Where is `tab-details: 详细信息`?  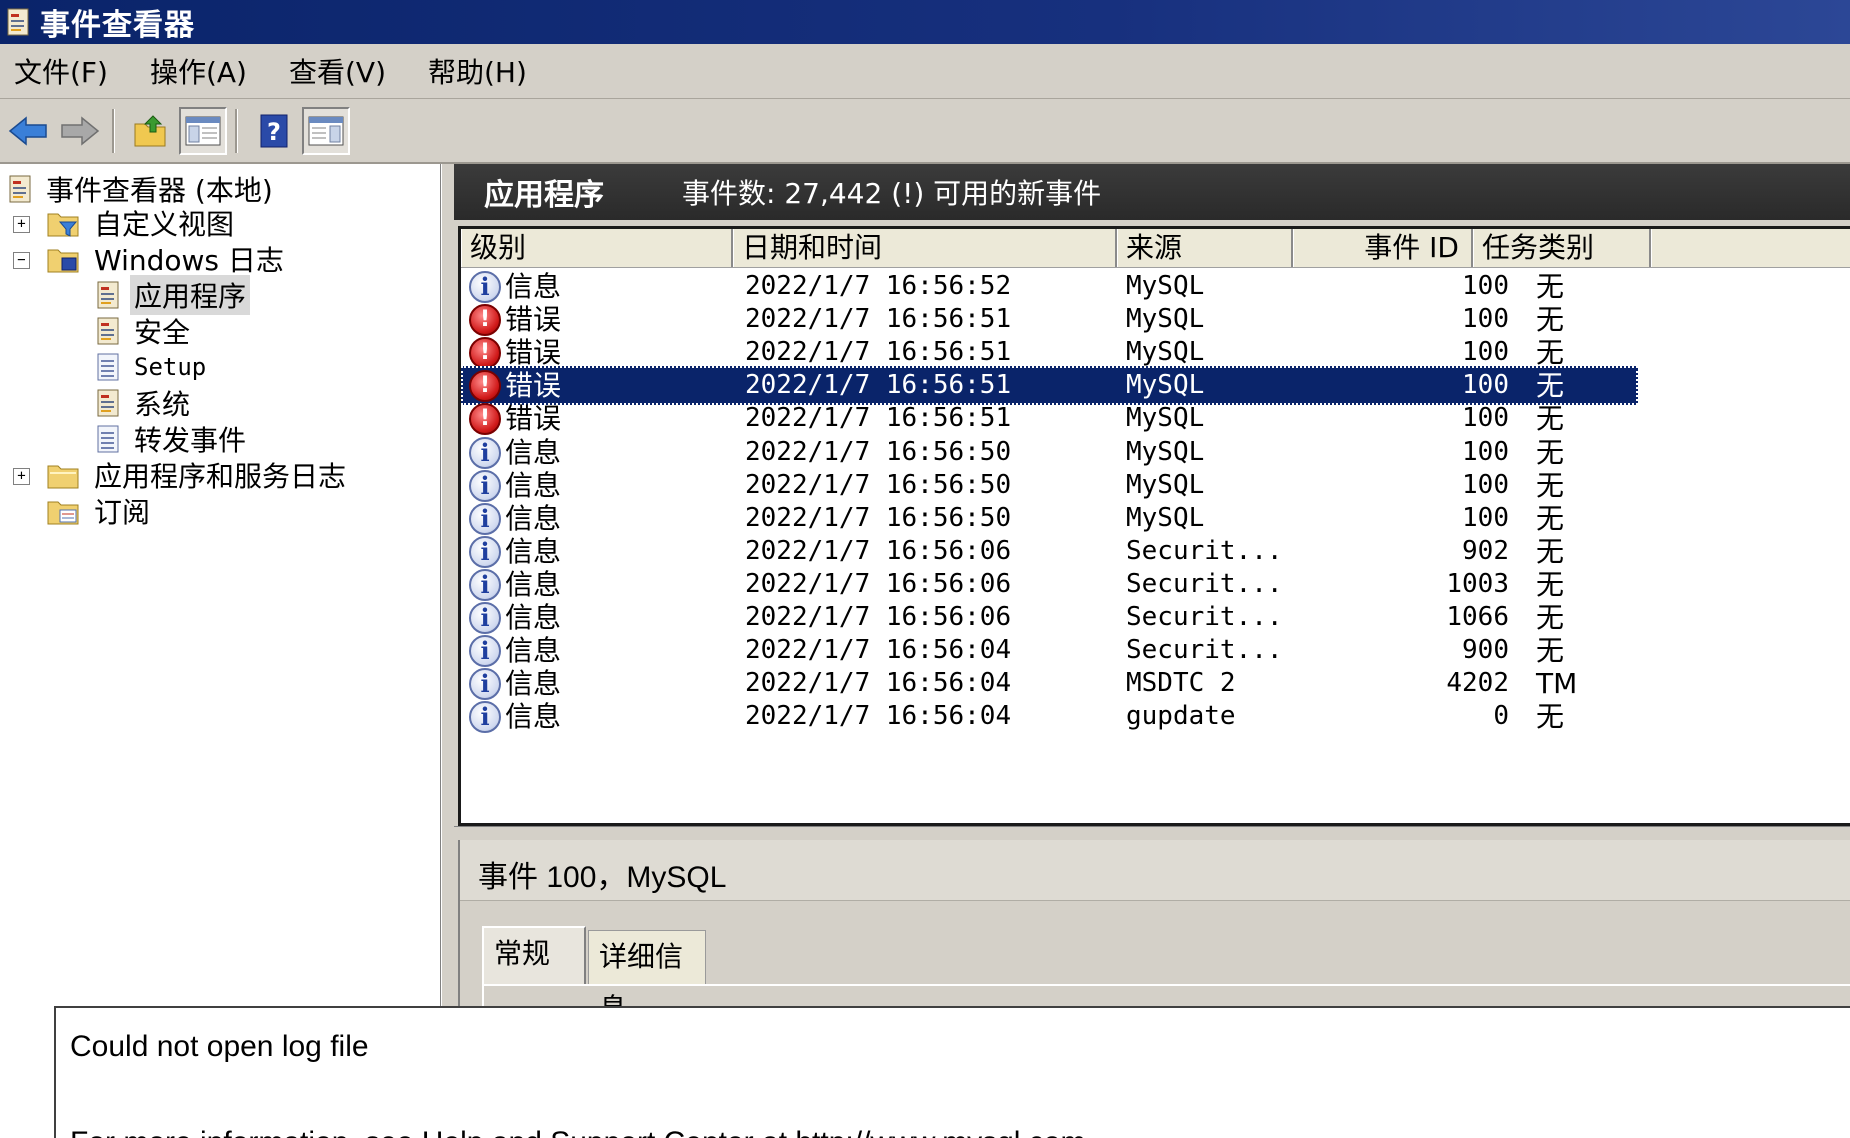
tab-details: 详细信息 is located at coordinates (647, 977).